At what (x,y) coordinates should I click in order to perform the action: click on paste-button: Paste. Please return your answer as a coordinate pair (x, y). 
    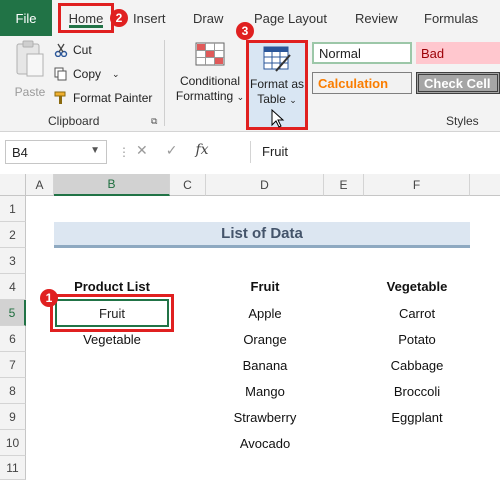
    Looking at the image, I should click on (30, 69).